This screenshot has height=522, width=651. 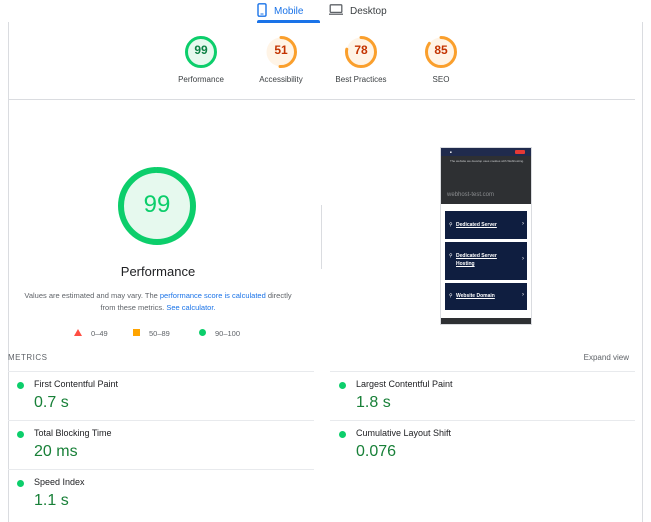 What do you see at coordinates (92, 295) in the screenshot?
I see `desc-text-1: Values are estimated and may vary. The` at bounding box center [92, 295].